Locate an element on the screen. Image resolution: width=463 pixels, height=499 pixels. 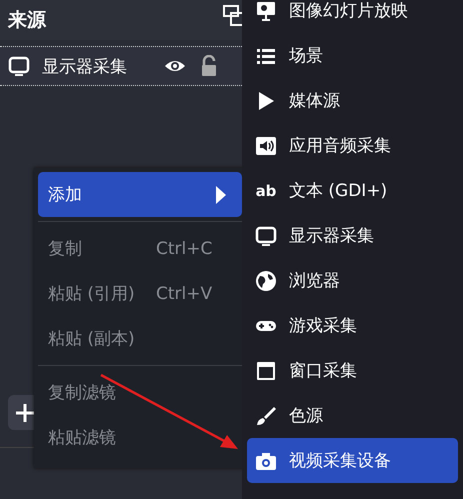
menu-item: 图像幻灯片放映 is located at coordinates (352, 16).